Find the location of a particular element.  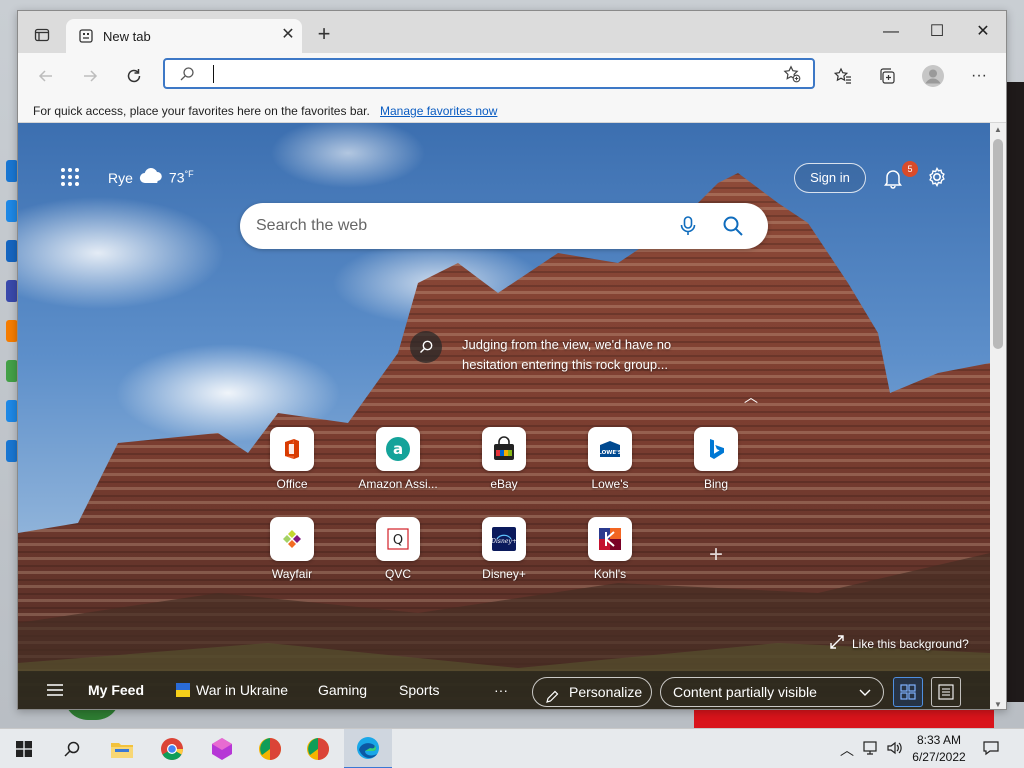

close-tab-icon: ✕ is located at coordinates (288, 35).